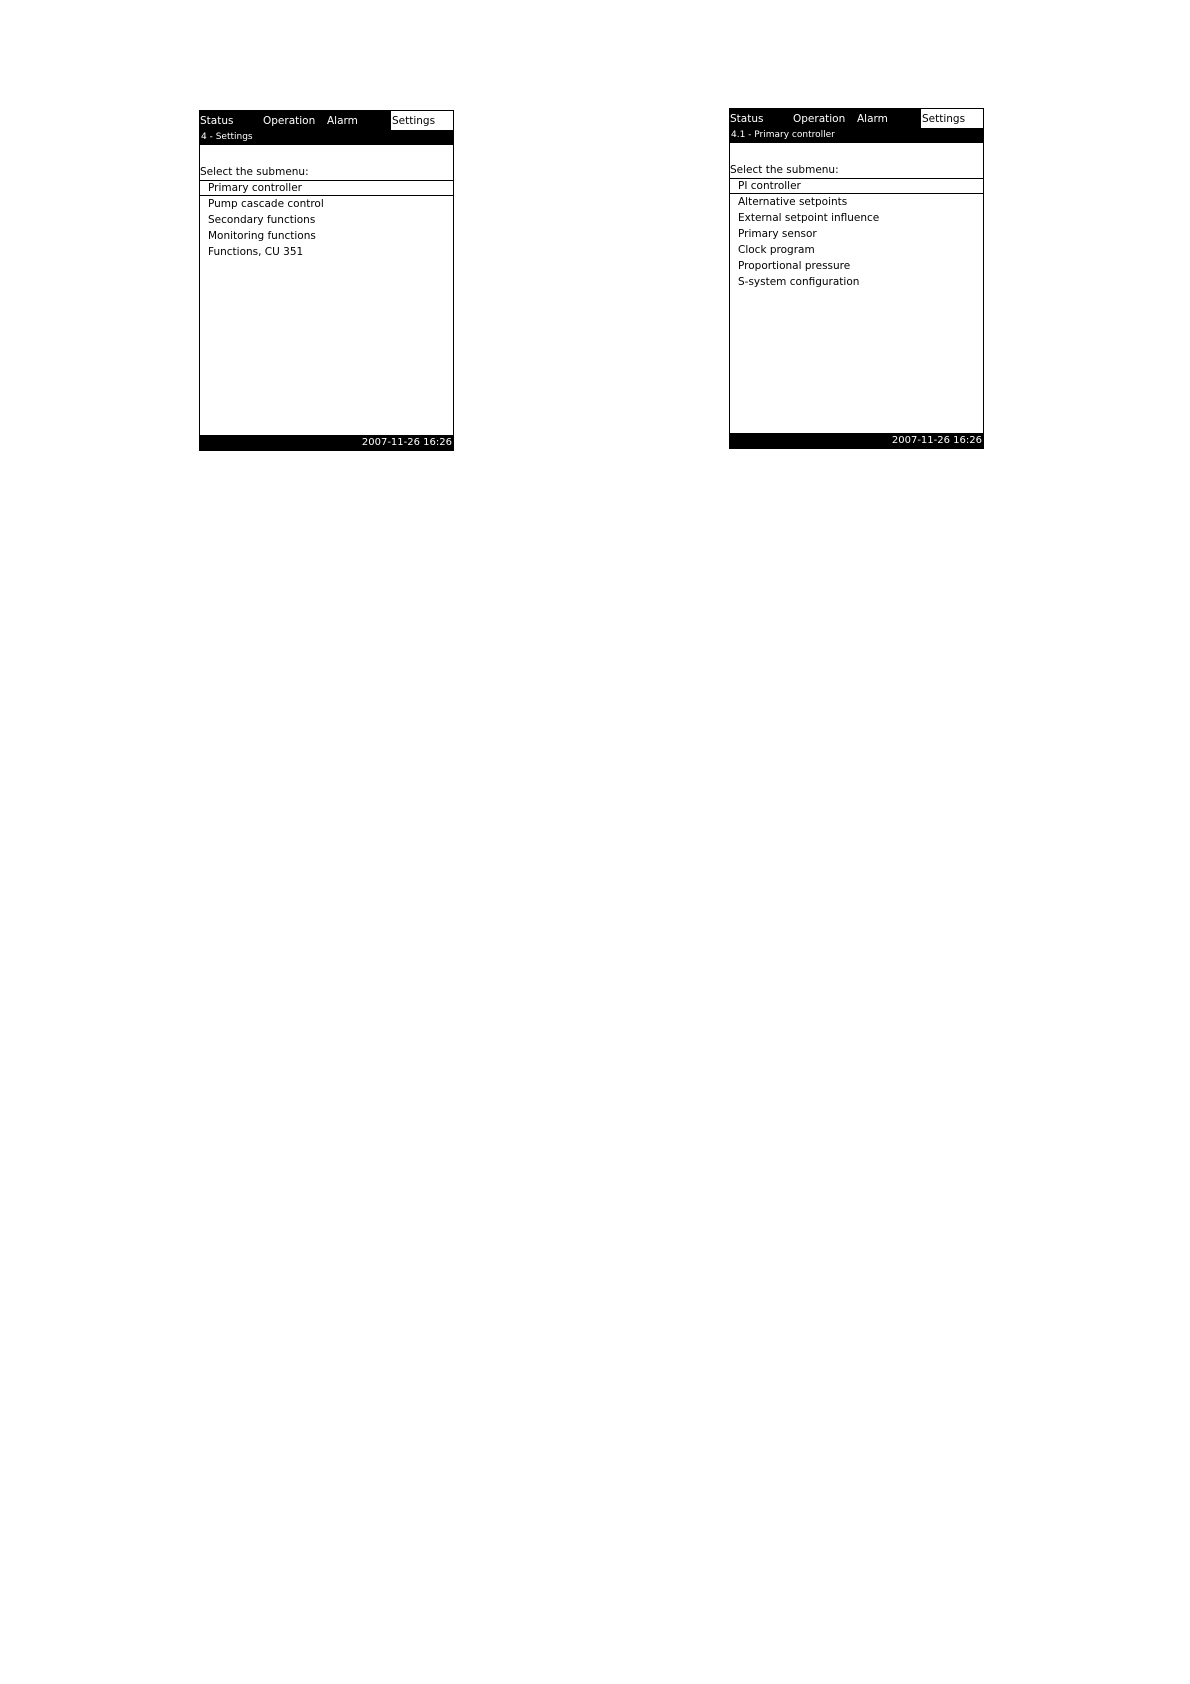 This screenshot has width=1190, height=1684. What do you see at coordinates (856, 135) in the screenshot?
I see `menu-title: 4.1 - Primary controller` at bounding box center [856, 135].